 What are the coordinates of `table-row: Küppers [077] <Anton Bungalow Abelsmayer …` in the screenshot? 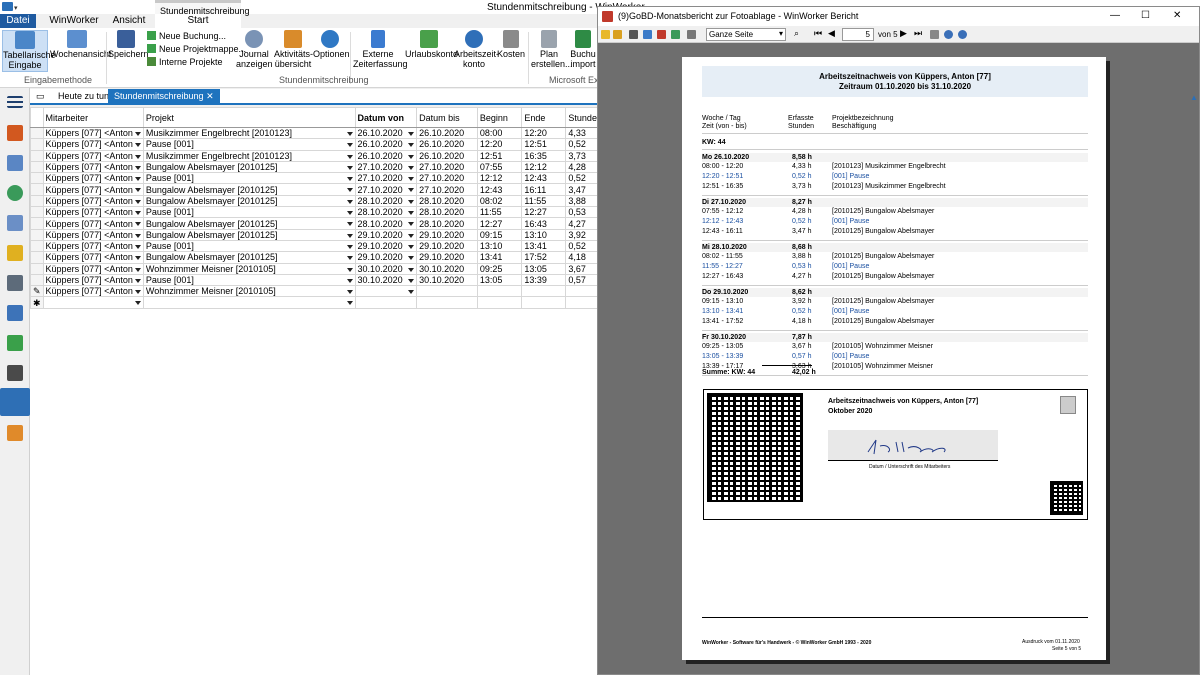 It's located at (315, 223).